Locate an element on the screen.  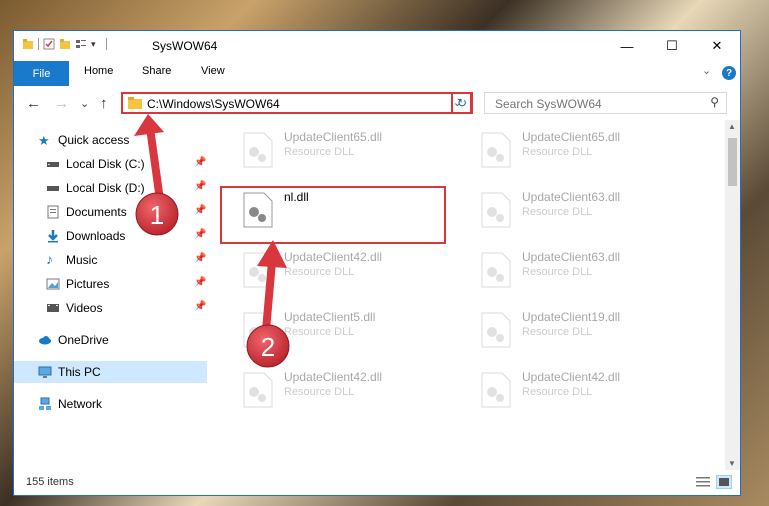
navigation-bar: ← → ⌄ ↑ C:\Windows\SysWOW64 ⌄ ↻ ⚲ is located at coordinates (377, 103).